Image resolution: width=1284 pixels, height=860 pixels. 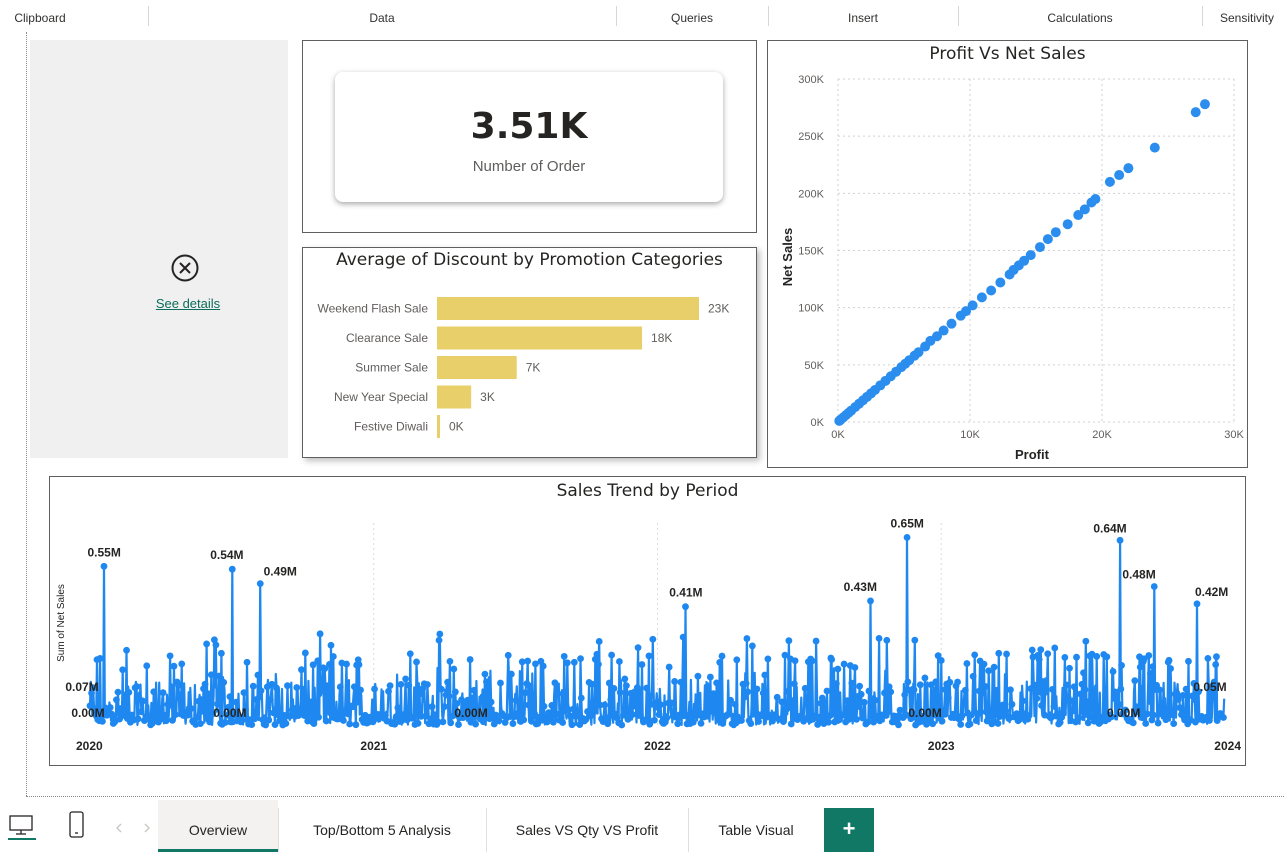 I want to click on canvas-border-bottom, so click(x=655, y=796).